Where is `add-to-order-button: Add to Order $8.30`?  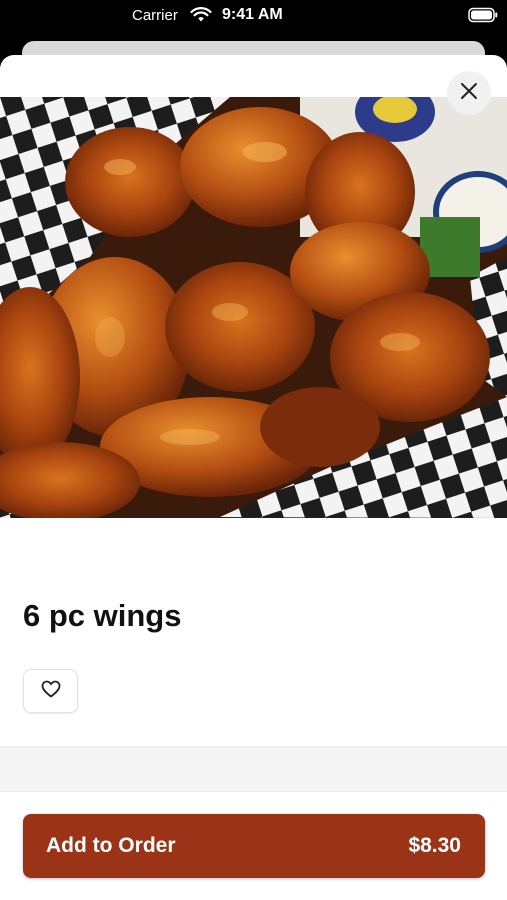
add-to-order-button: Add to Order $8.30 is located at coordinates (254, 846).